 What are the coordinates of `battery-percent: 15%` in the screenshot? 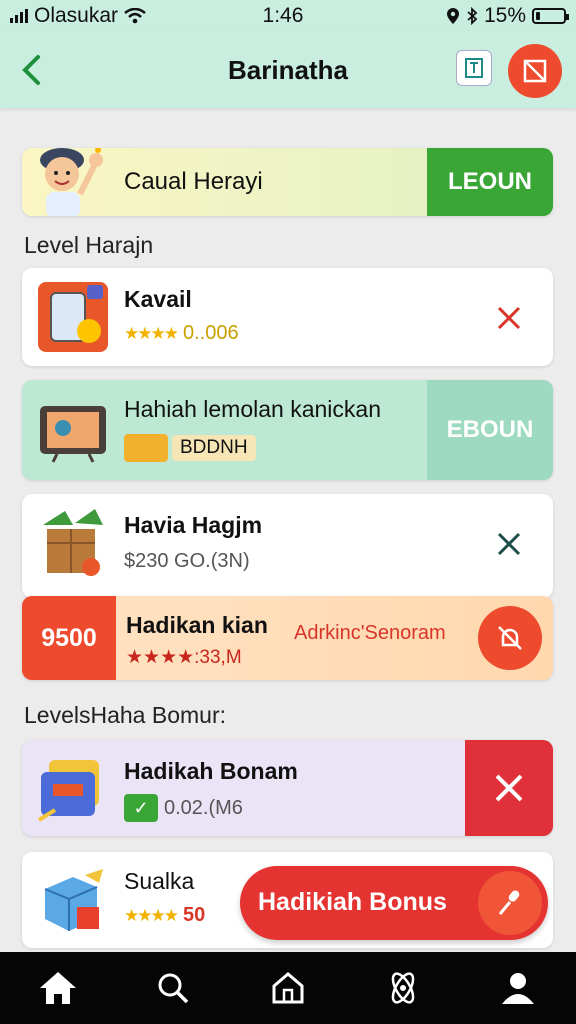 It's located at (504, 15).